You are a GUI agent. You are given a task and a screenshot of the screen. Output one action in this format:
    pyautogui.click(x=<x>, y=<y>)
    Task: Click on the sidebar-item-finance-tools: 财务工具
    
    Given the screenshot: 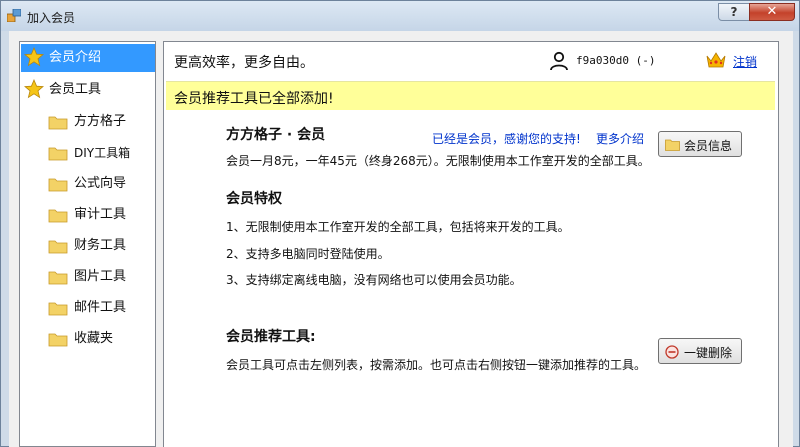 What is the action you would take?
    pyautogui.click(x=100, y=246)
    